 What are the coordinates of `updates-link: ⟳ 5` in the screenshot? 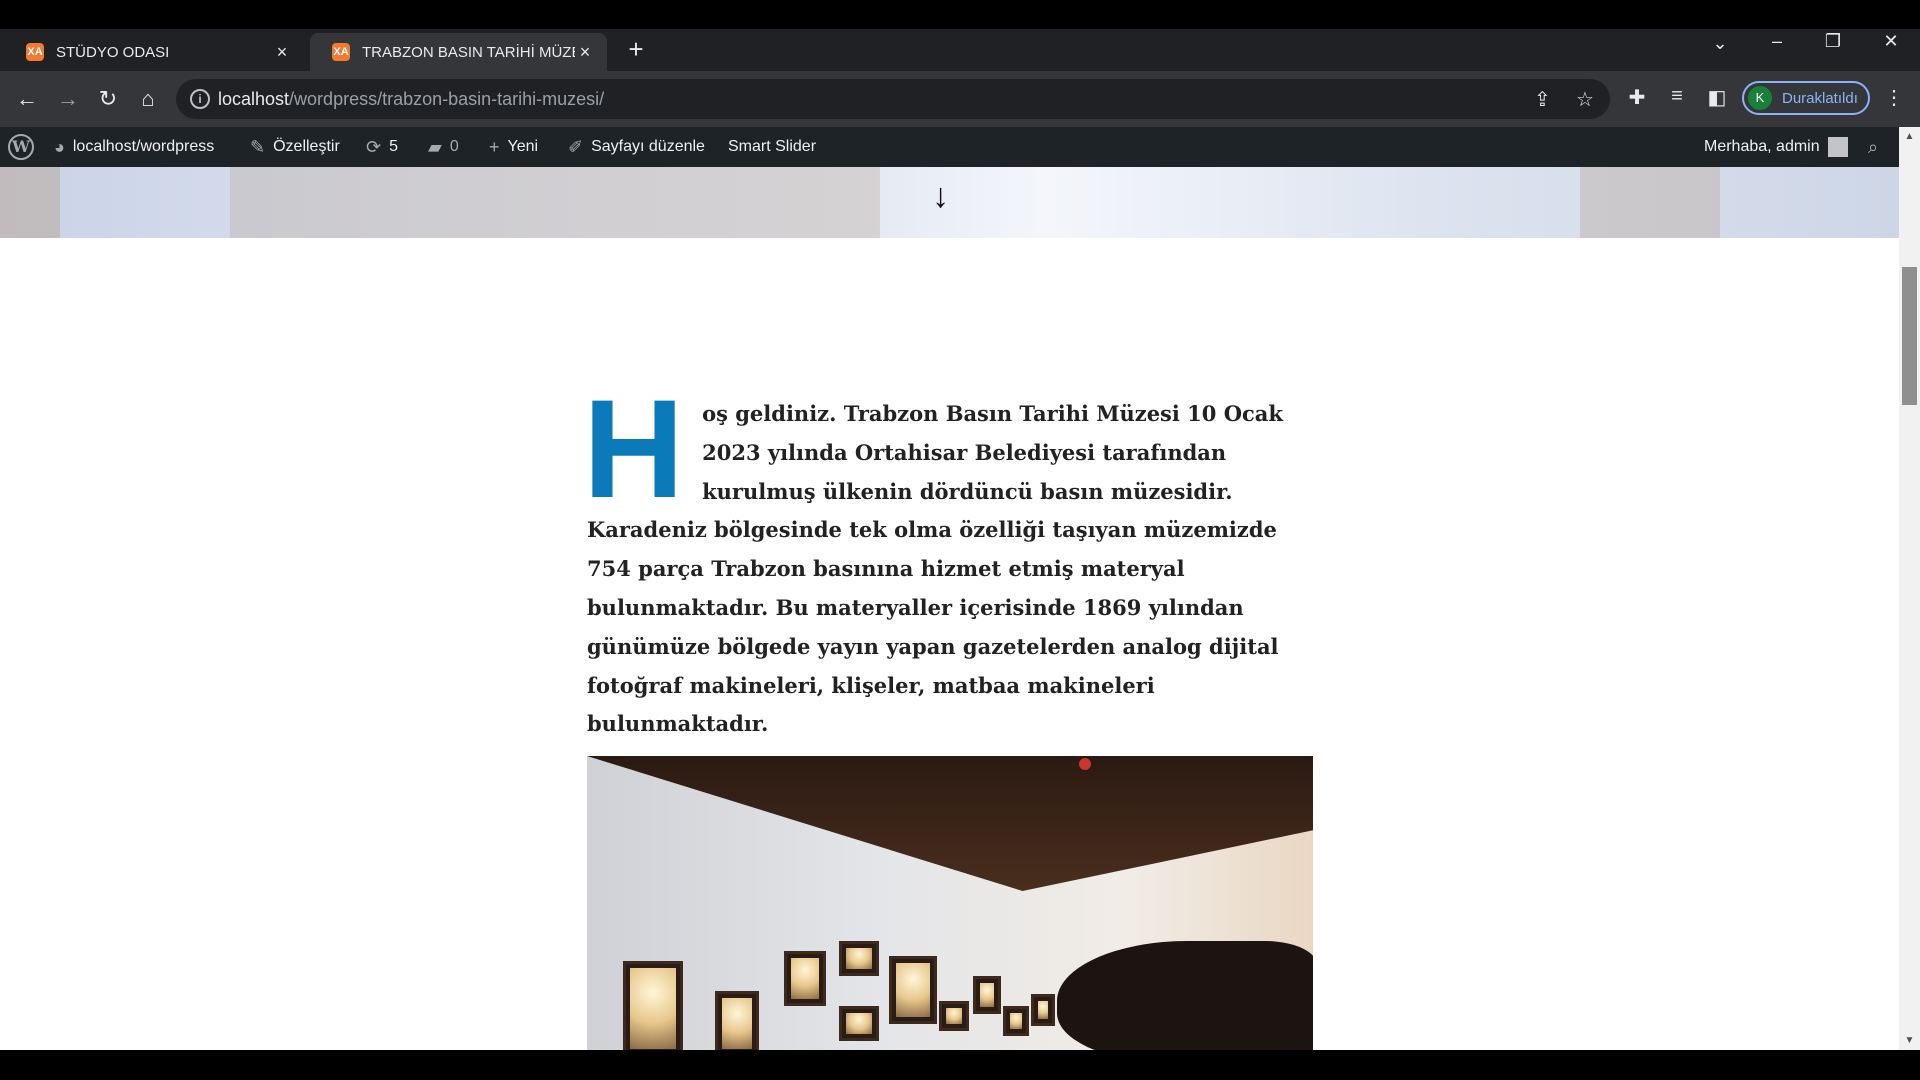 It's located at (382, 147).